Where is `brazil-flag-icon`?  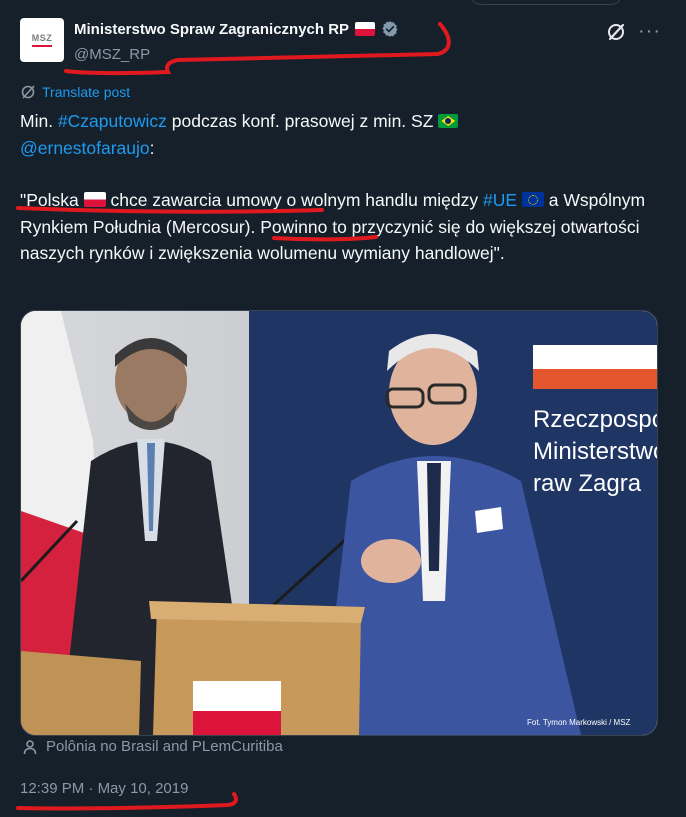
brazil-flag-icon is located at coordinates (448, 121).